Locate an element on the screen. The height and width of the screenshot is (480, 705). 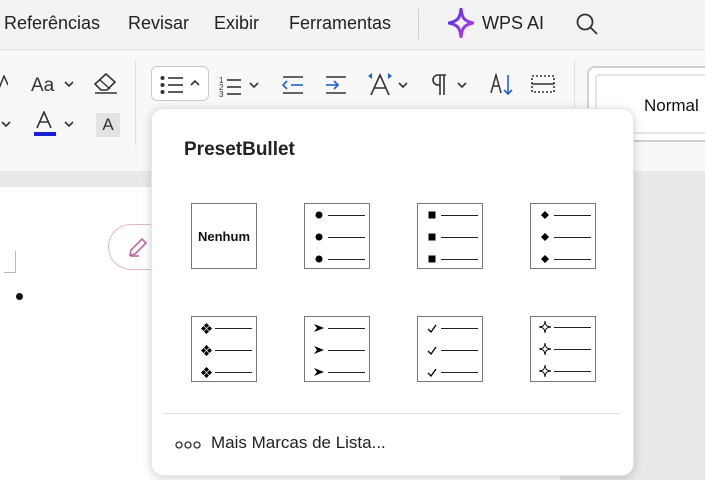
chevron-down-icon is located at coordinates (7, 124).